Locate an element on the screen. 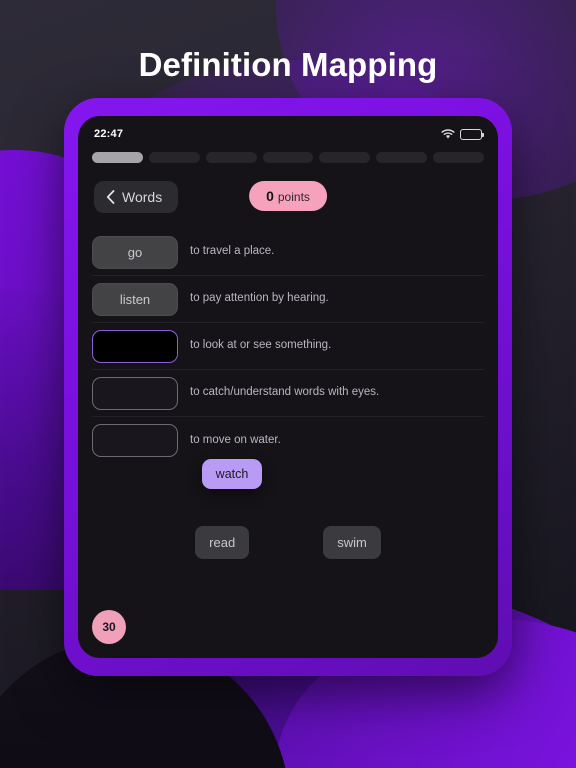 This screenshot has height=768, width=576. points-label: points is located at coordinates (293, 197).